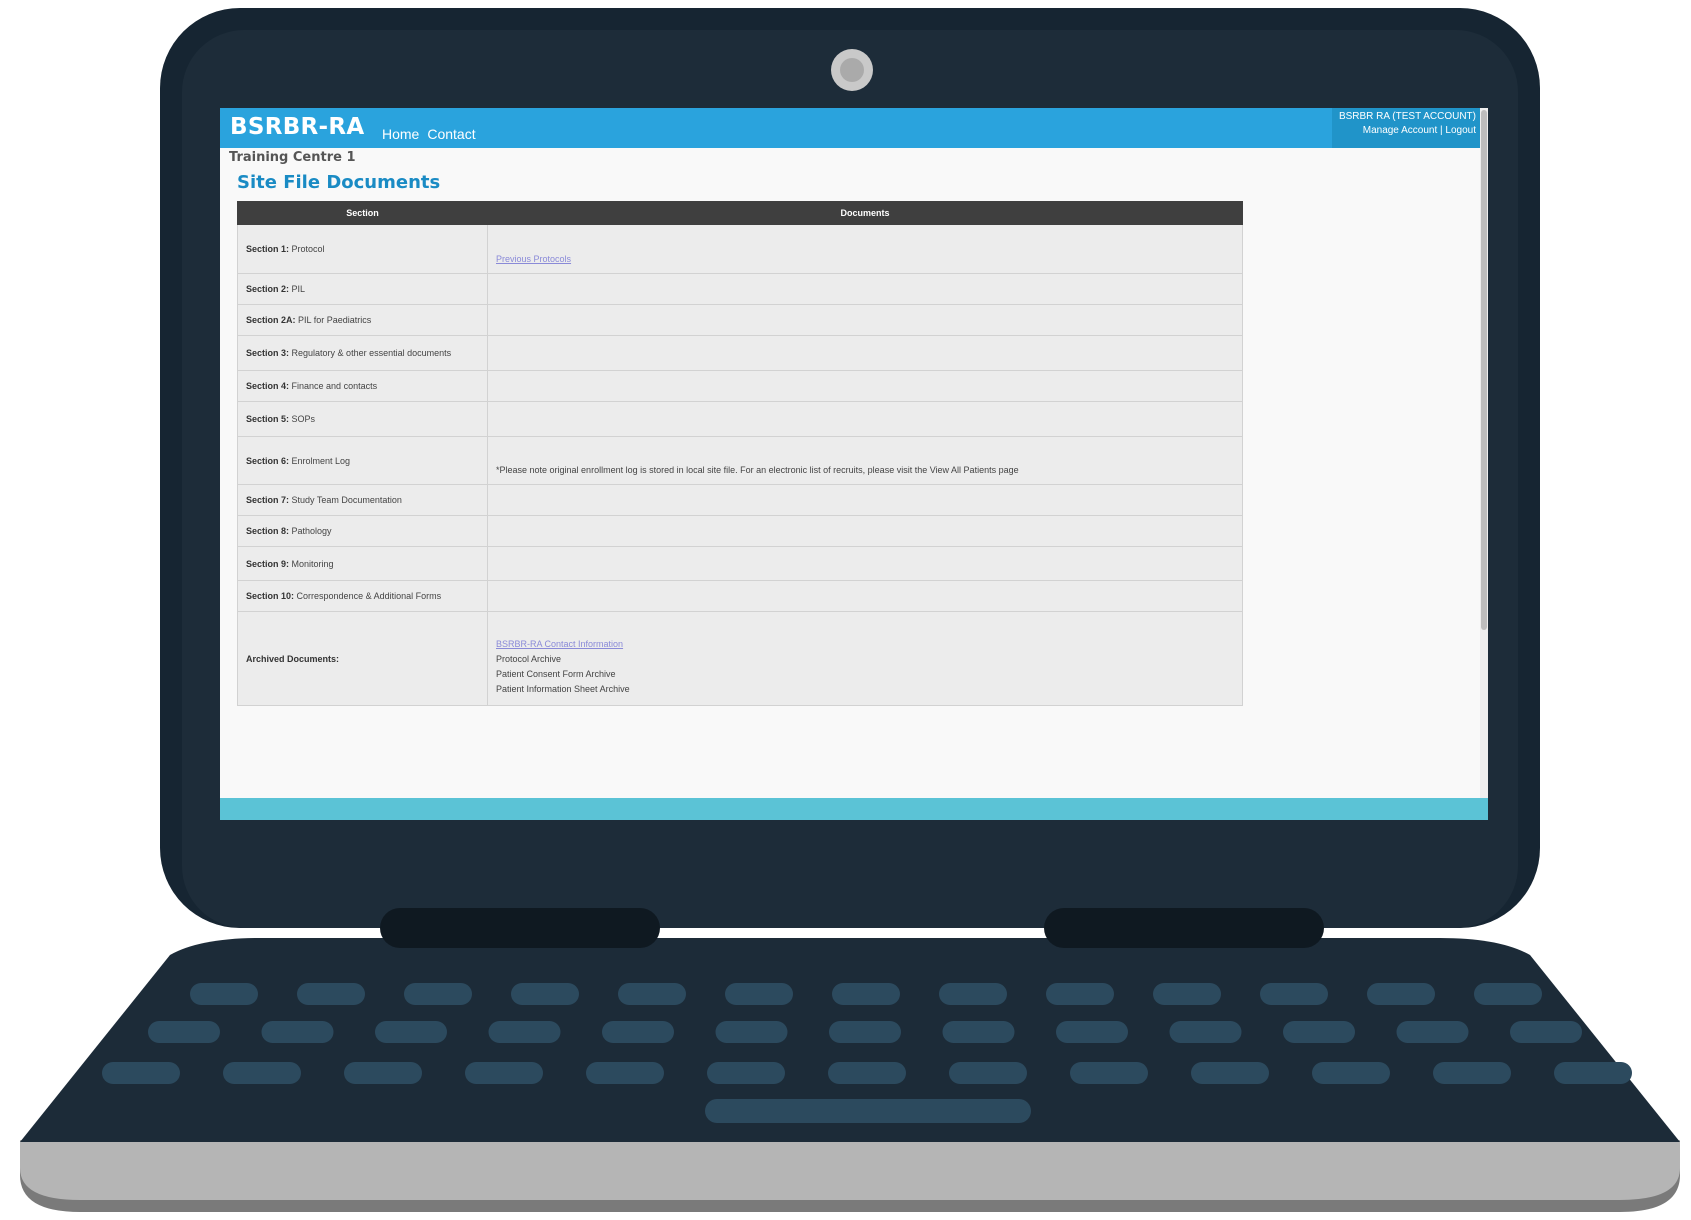 This screenshot has height=1220, width=1691. What do you see at coordinates (270, 596) in the screenshot?
I see `section-label: Section 10:` at bounding box center [270, 596].